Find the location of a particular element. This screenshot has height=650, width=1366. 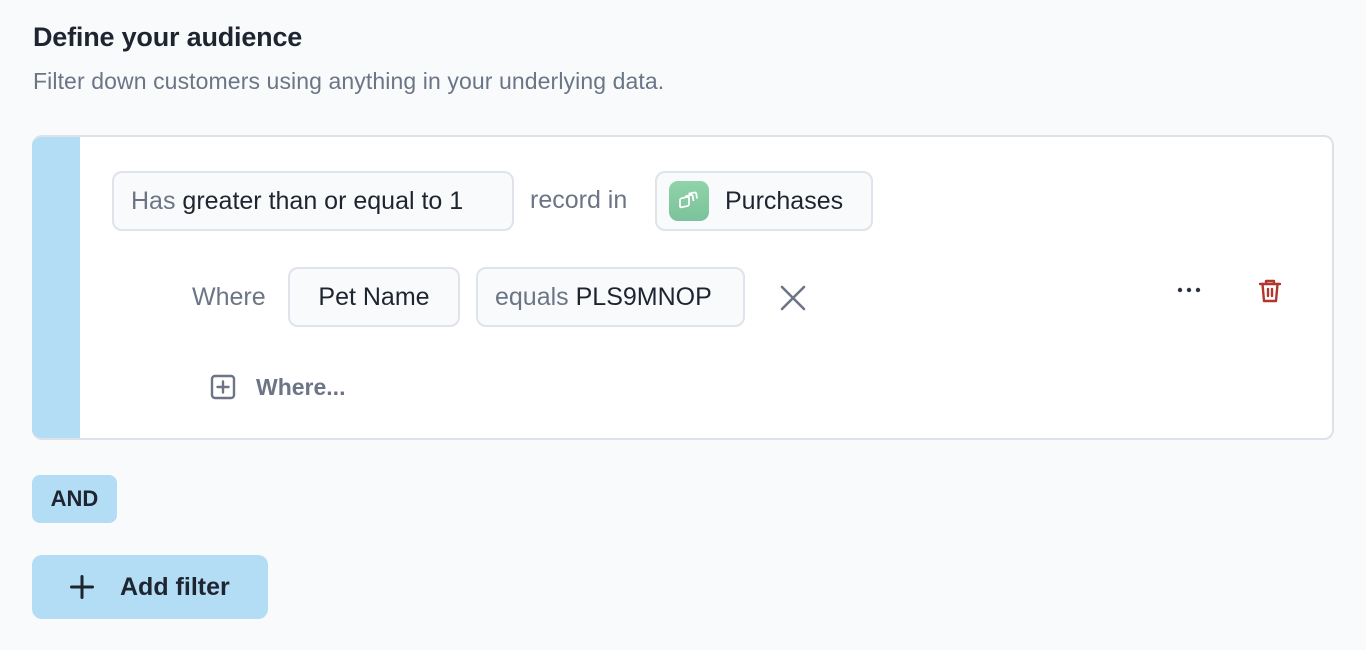

where-label: Where is located at coordinates (229, 297).